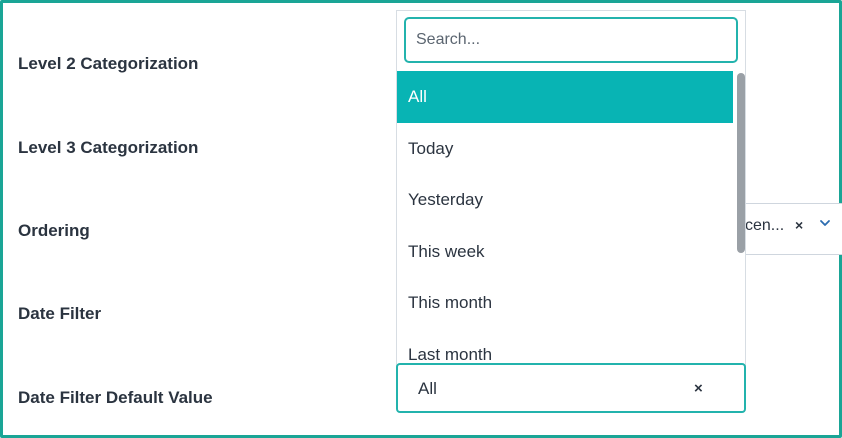  What do you see at coordinates (108, 147) in the screenshot?
I see `level3-label: Level 3 Categorization` at bounding box center [108, 147].